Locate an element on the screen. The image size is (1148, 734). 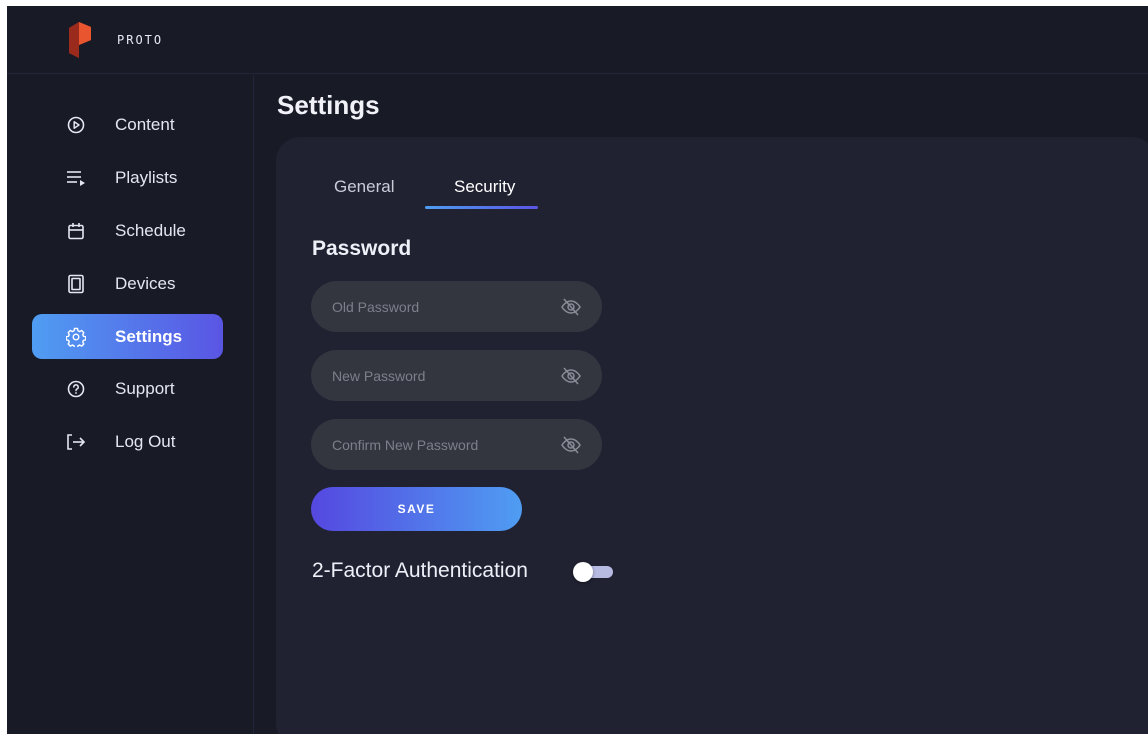
sidebar-item-settings: Settings is located at coordinates (127, 336).